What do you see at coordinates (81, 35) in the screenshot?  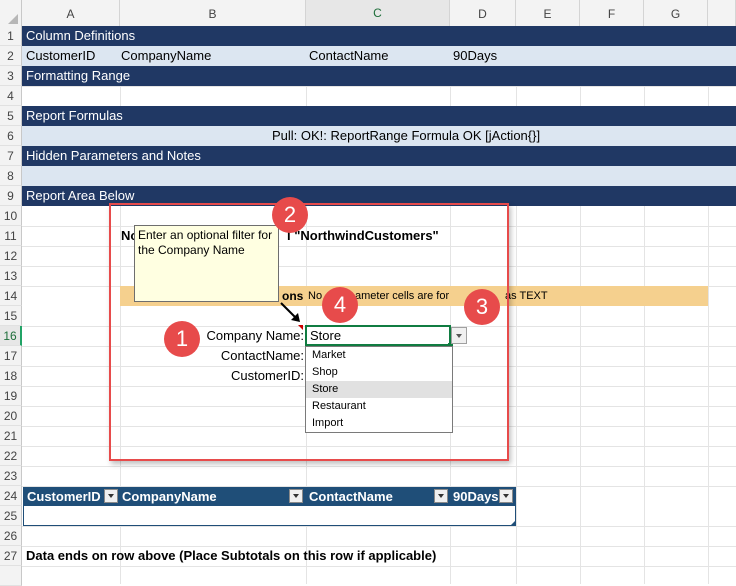 I see `section-title-column-definitions: Column Definitions` at bounding box center [81, 35].